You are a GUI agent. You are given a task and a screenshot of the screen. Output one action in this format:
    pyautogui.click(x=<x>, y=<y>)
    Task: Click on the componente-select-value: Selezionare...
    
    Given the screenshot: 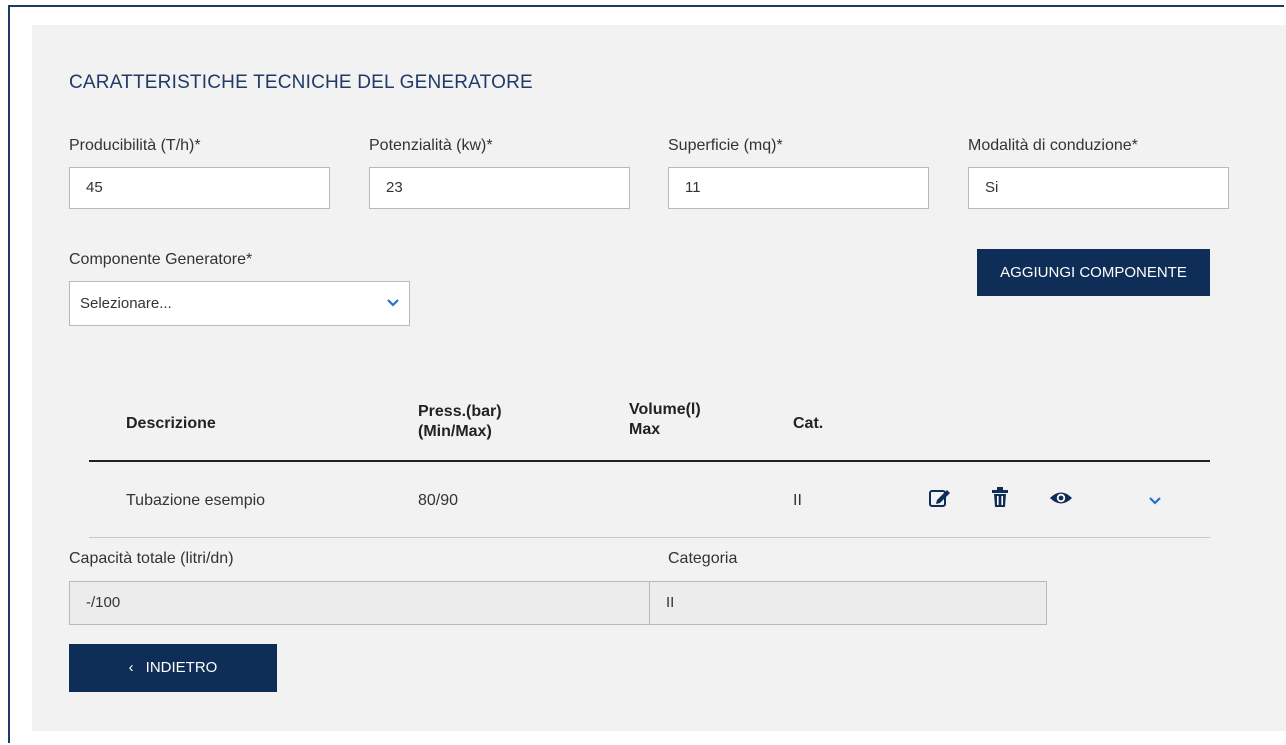 What is the action you would take?
    pyautogui.click(x=126, y=303)
    